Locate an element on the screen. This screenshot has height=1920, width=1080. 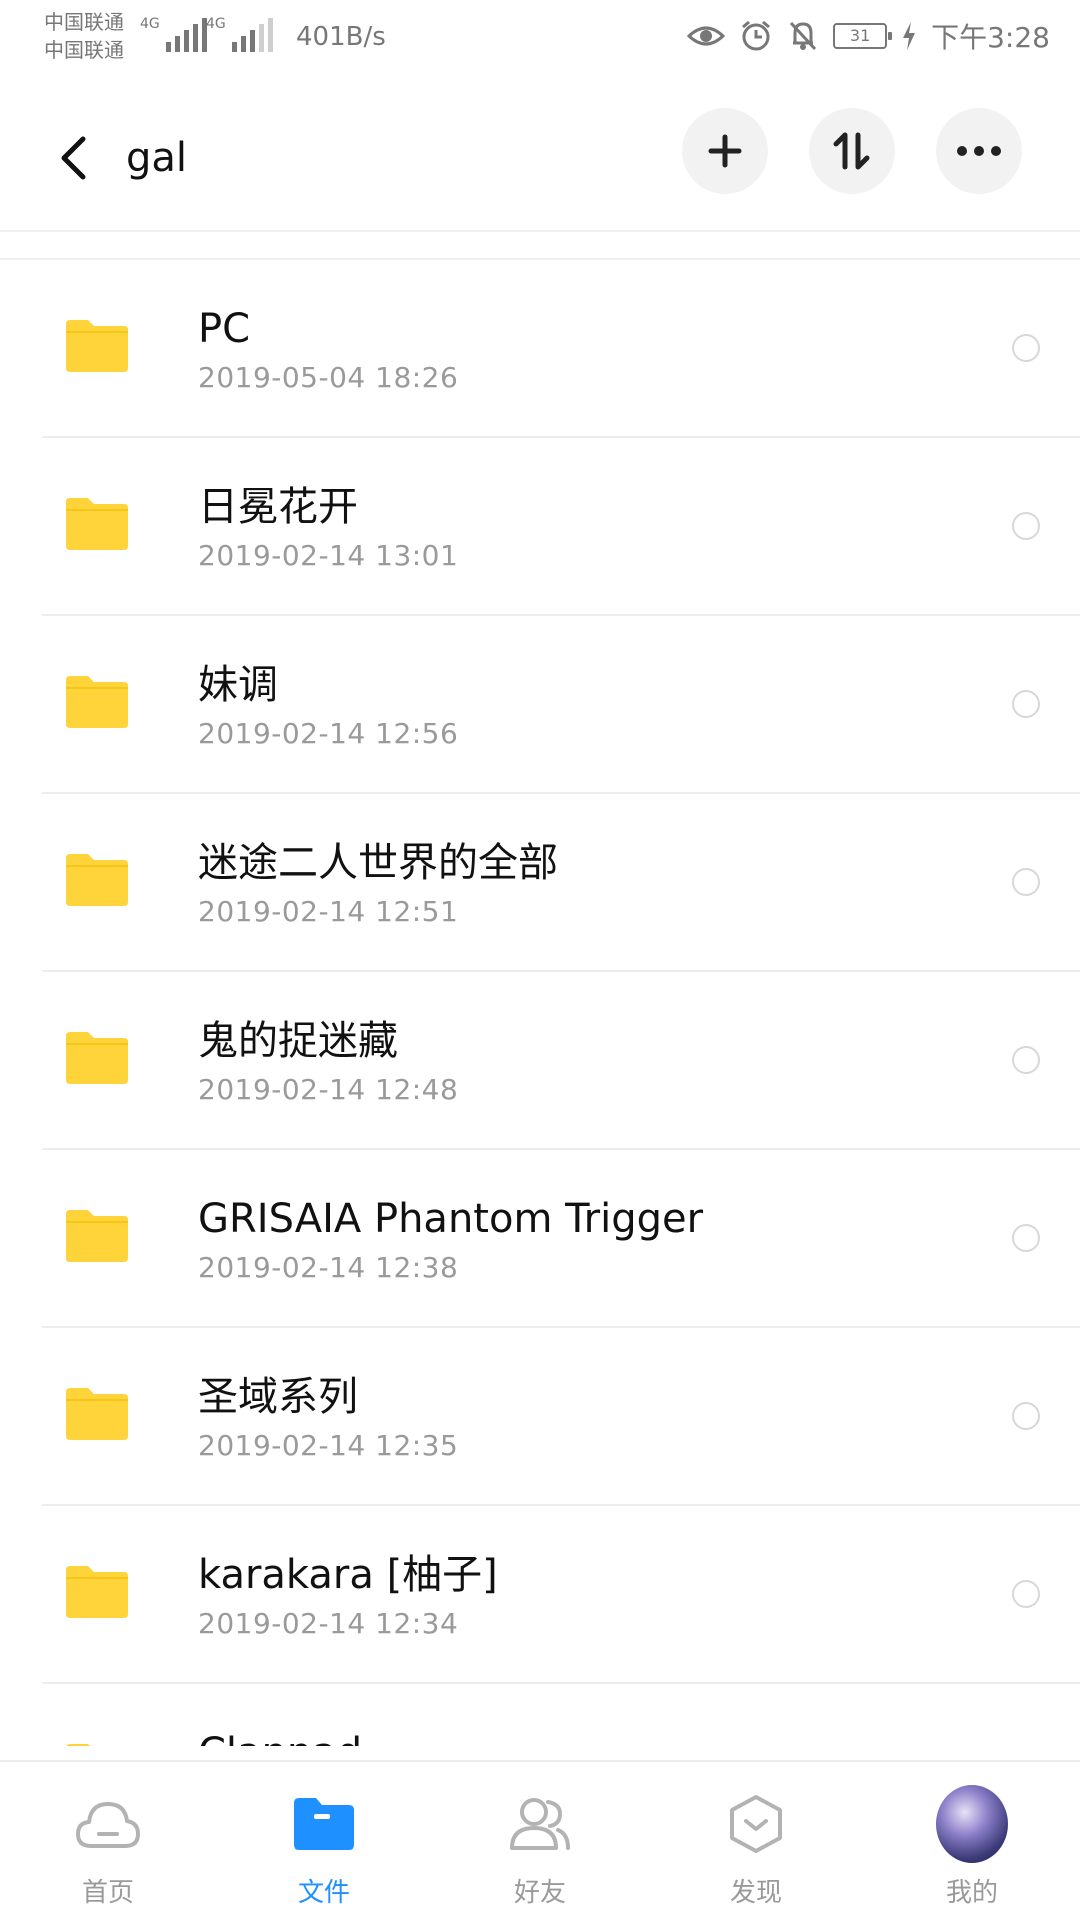
nav-label-home: 首页 is located at coordinates (107, 1893).